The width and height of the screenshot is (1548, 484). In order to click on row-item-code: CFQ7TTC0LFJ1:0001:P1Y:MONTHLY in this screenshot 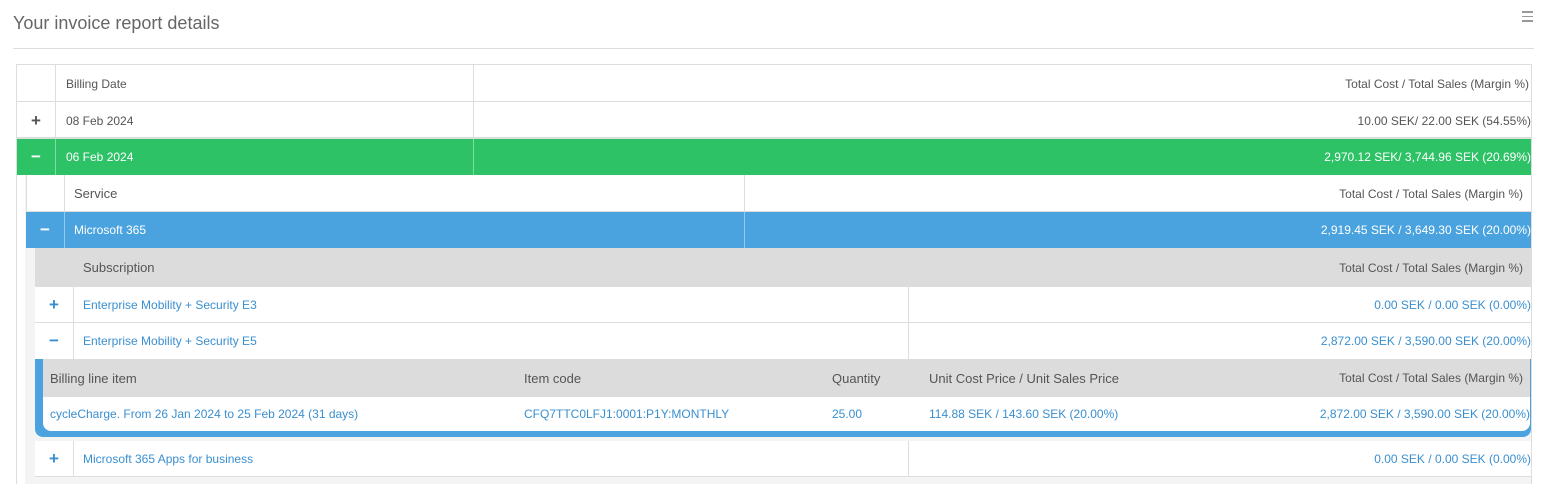, I will do `click(627, 414)`.